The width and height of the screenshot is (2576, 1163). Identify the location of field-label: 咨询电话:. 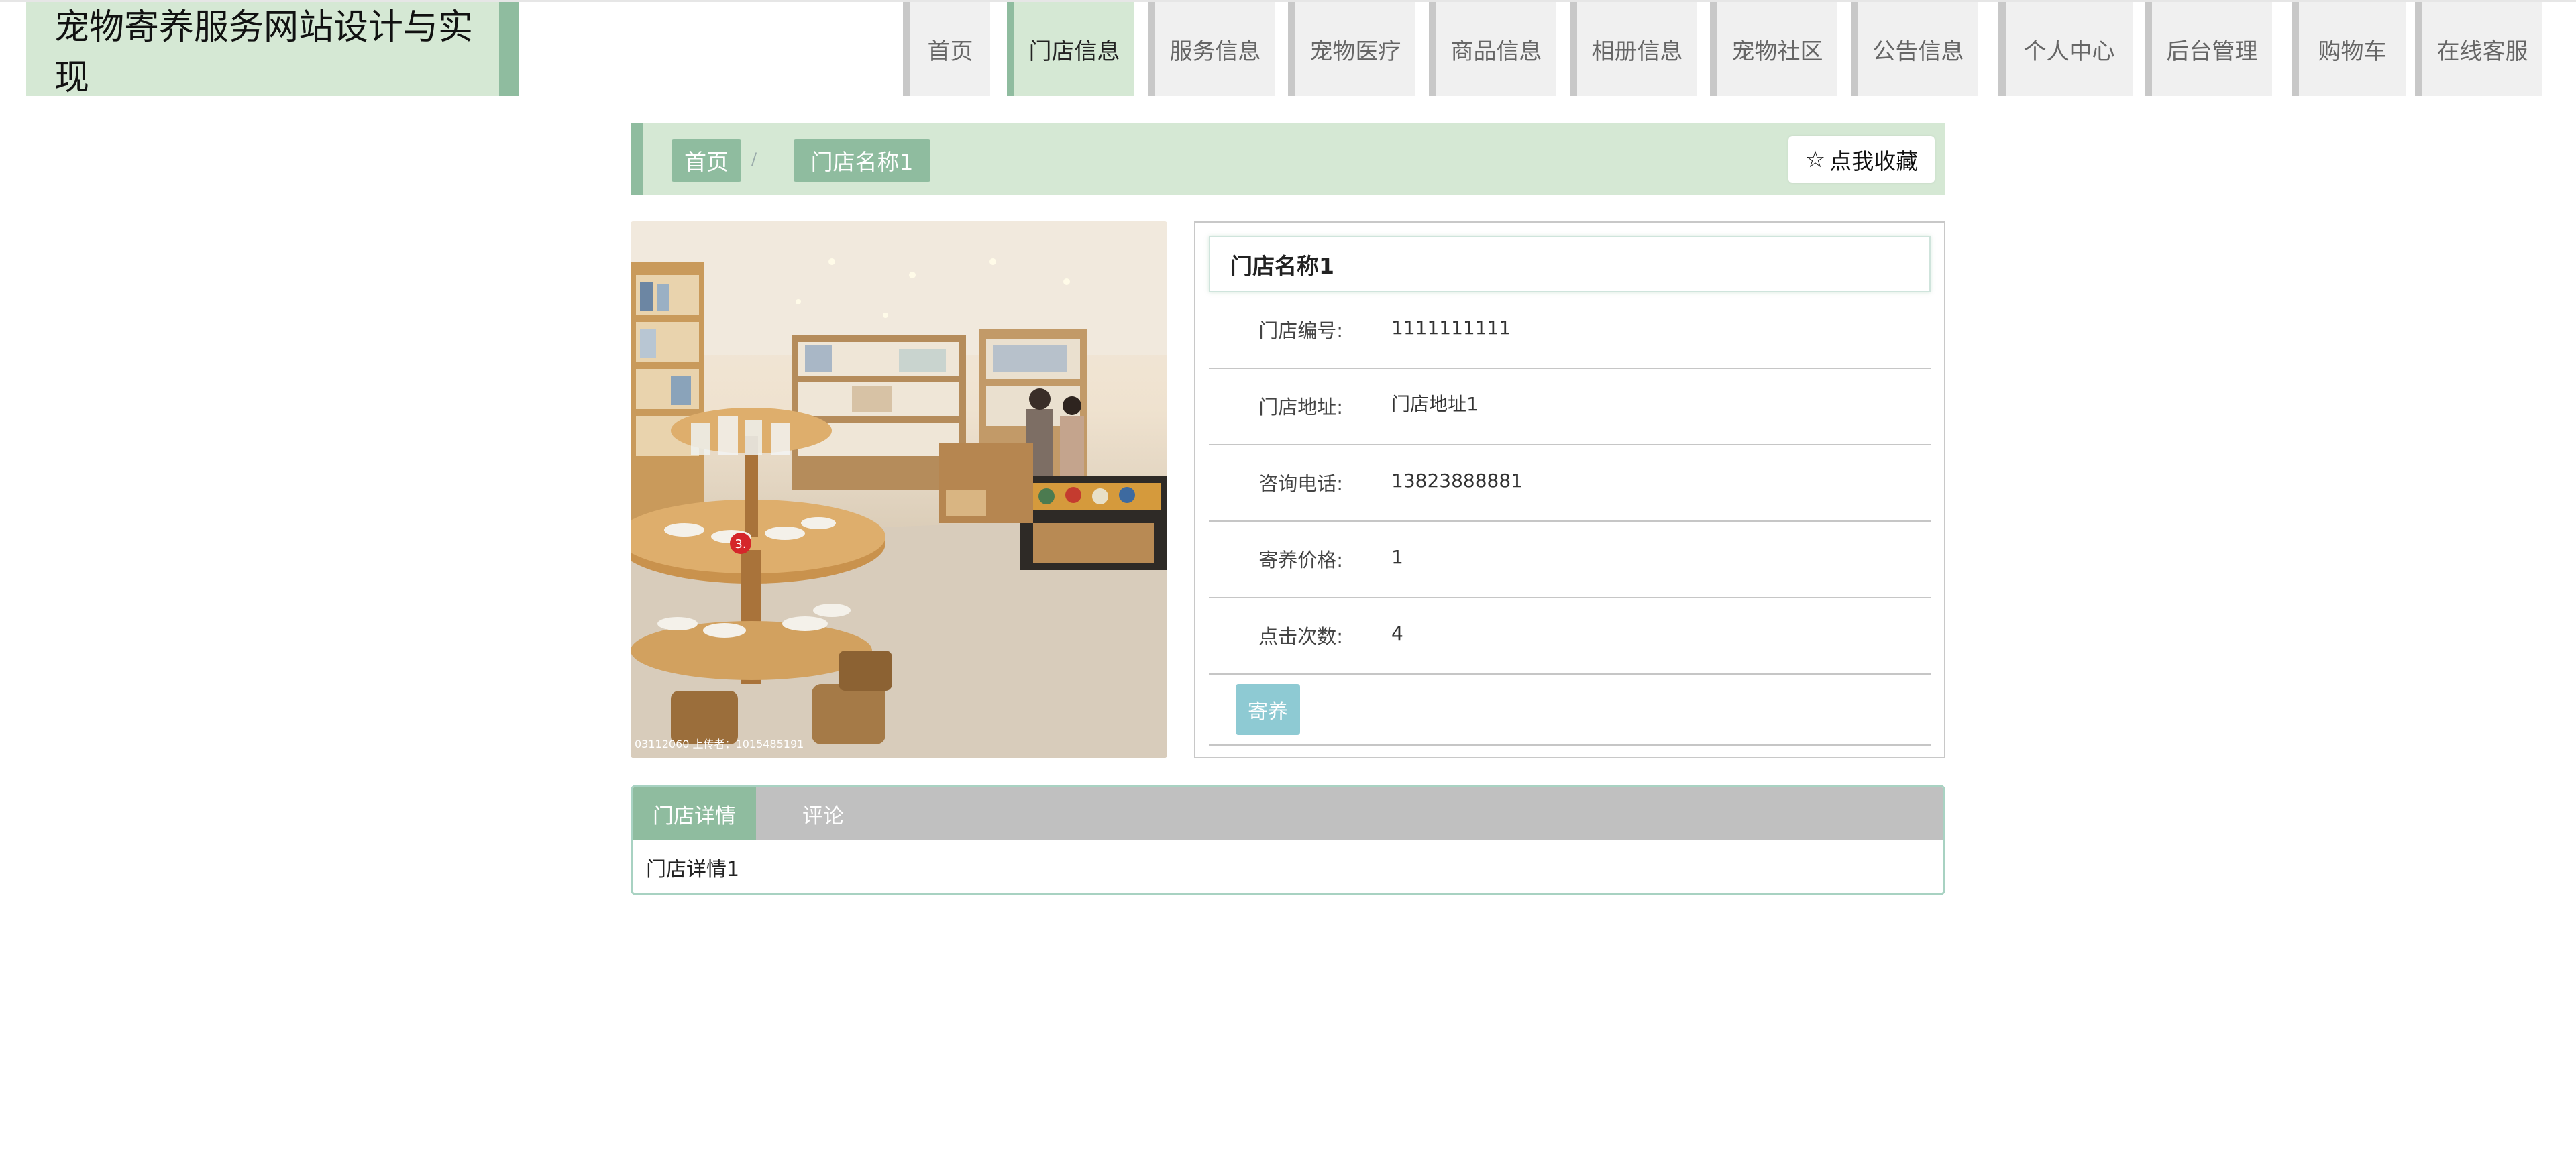
(1300, 483).